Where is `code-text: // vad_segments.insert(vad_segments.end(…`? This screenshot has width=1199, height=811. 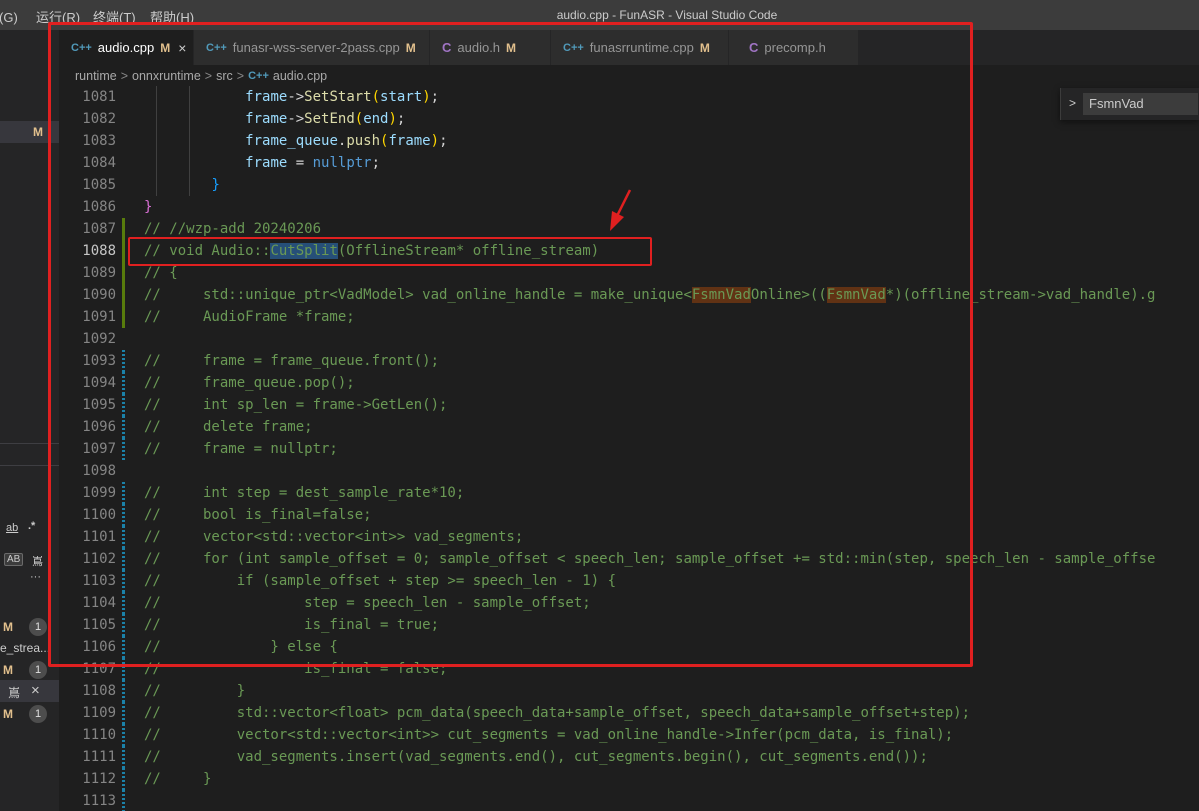
code-text: // vad_segments.insert(vad_segments.end(… is located at coordinates (536, 757).